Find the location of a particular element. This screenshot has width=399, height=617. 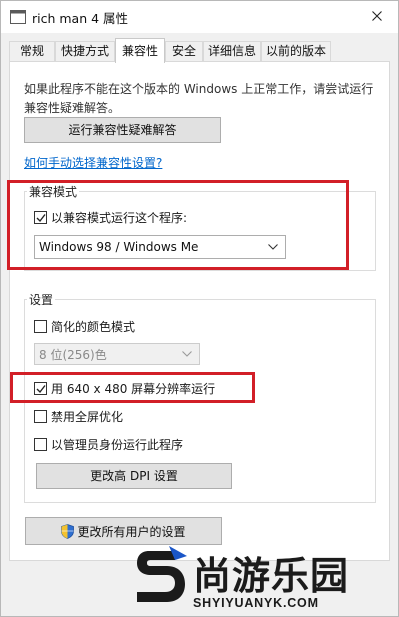

manual-settings-link: 如何手动选择兼容性设置? is located at coordinates (93, 162).